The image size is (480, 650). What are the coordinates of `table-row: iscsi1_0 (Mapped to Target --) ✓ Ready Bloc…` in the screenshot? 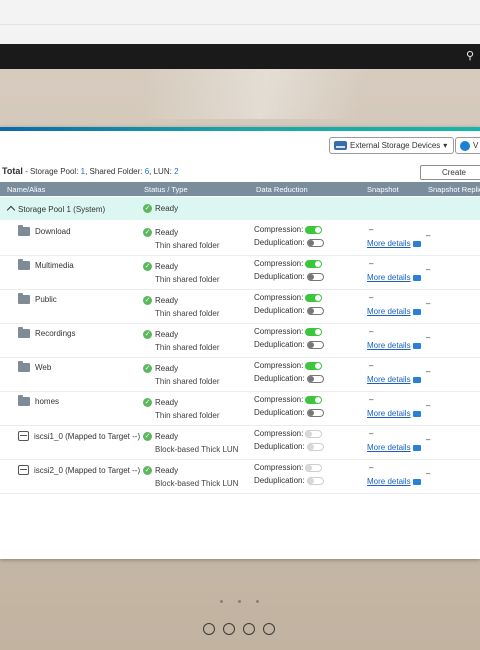 It's located at (240, 442).